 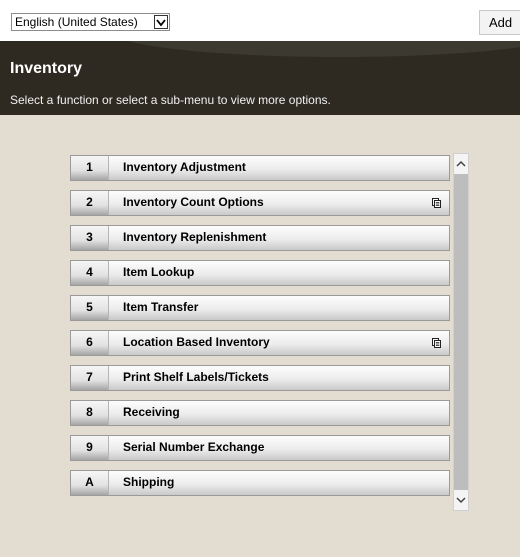 I want to click on scroll-up-button, so click(x=461, y=164).